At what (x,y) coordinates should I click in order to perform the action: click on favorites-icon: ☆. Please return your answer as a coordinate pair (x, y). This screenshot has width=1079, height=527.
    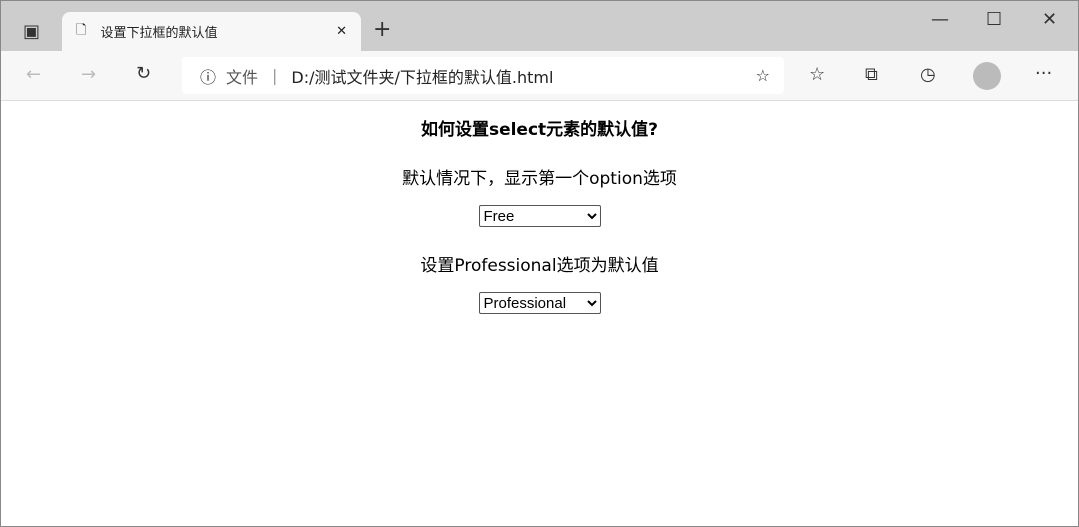
    Looking at the image, I should click on (817, 74).